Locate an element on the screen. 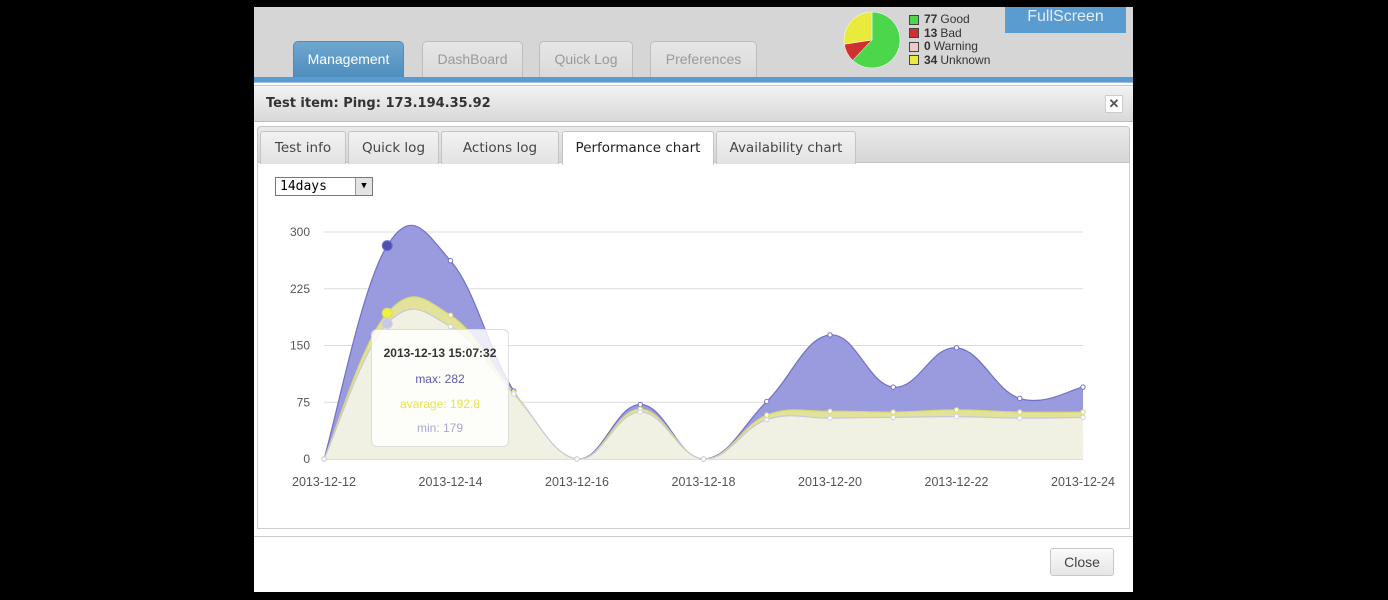 This screenshot has width=1388, height=600. legend-item-unknown: 34 Unknown is located at coordinates (950, 60).